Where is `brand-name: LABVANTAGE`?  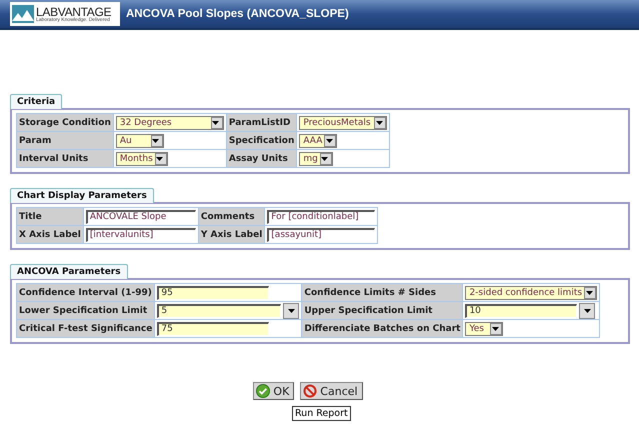 brand-name: LABVANTAGE is located at coordinates (74, 12).